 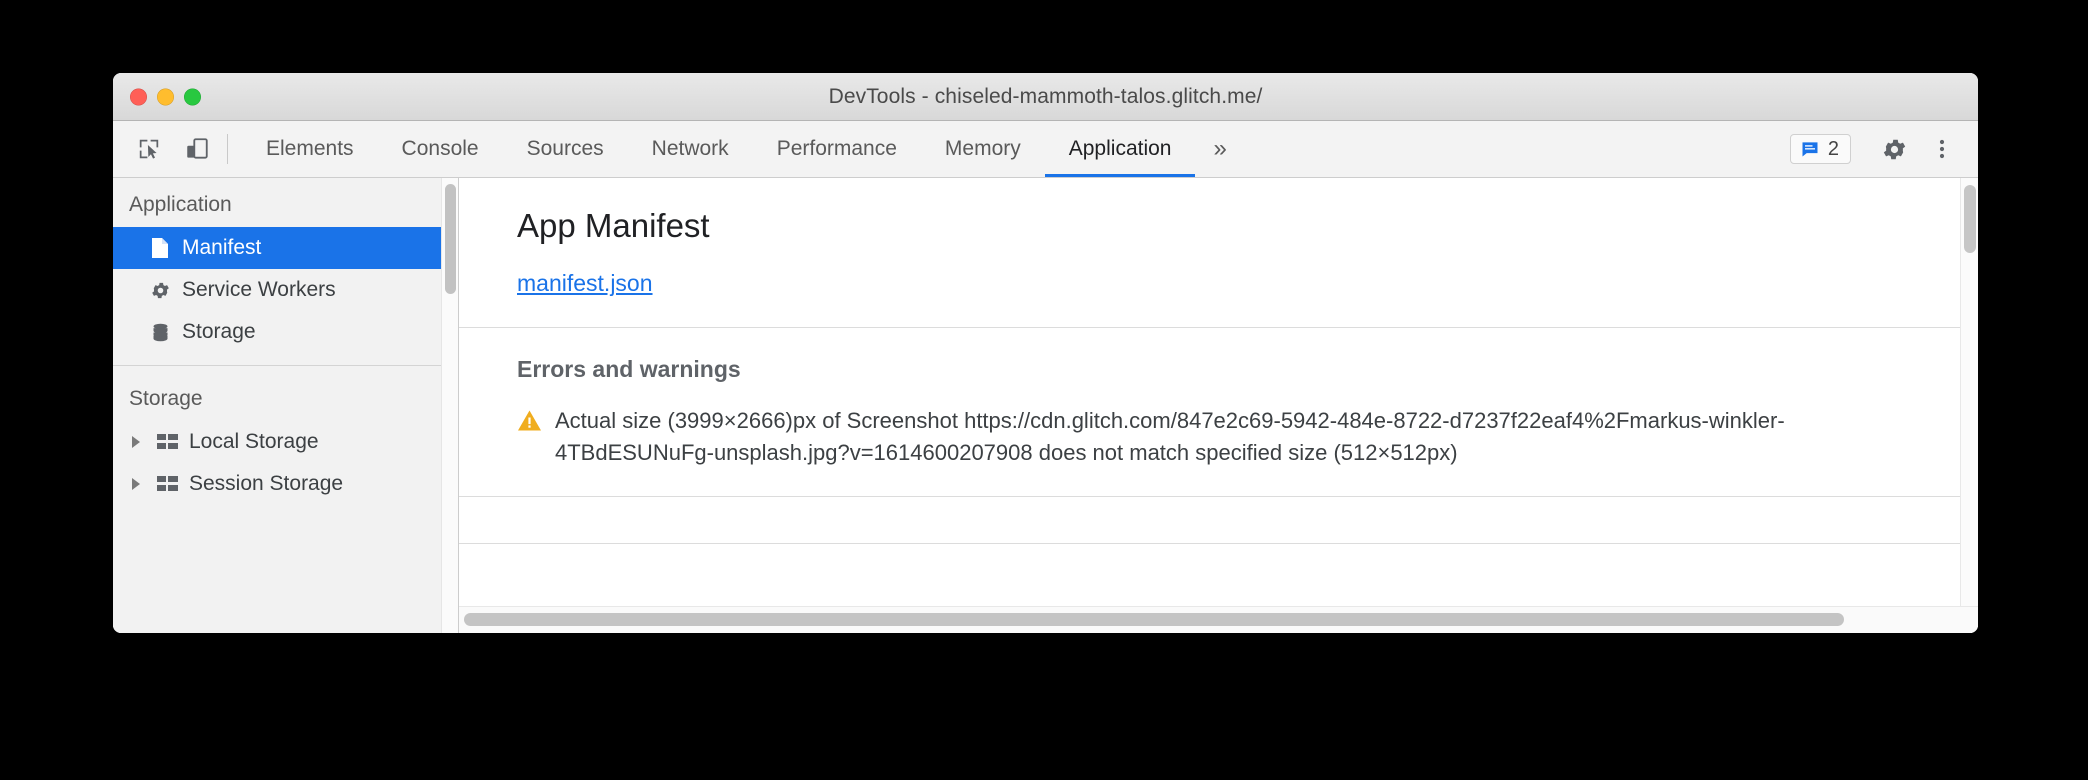 I want to click on warning-triangle-glyph, so click(x=529, y=420).